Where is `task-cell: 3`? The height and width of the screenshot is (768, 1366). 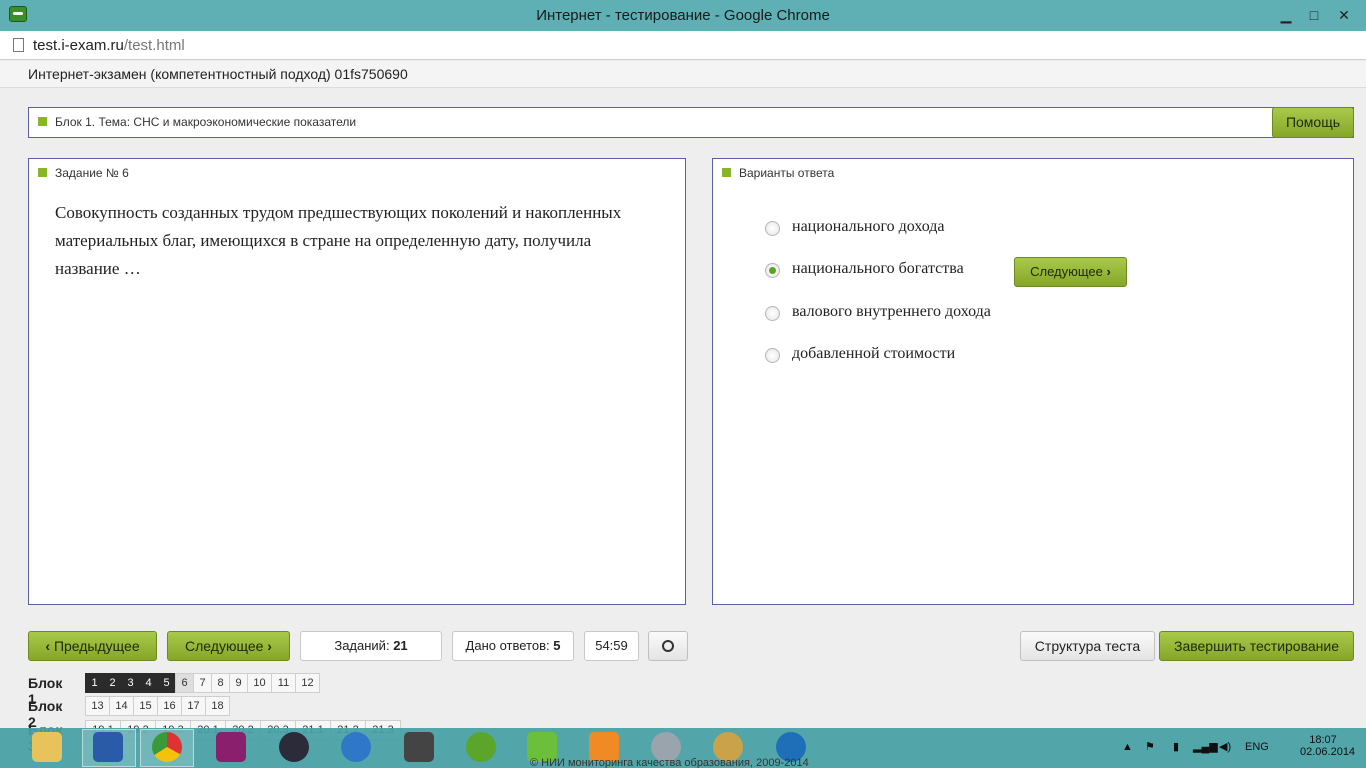
task-cell: 3 is located at coordinates (130, 683).